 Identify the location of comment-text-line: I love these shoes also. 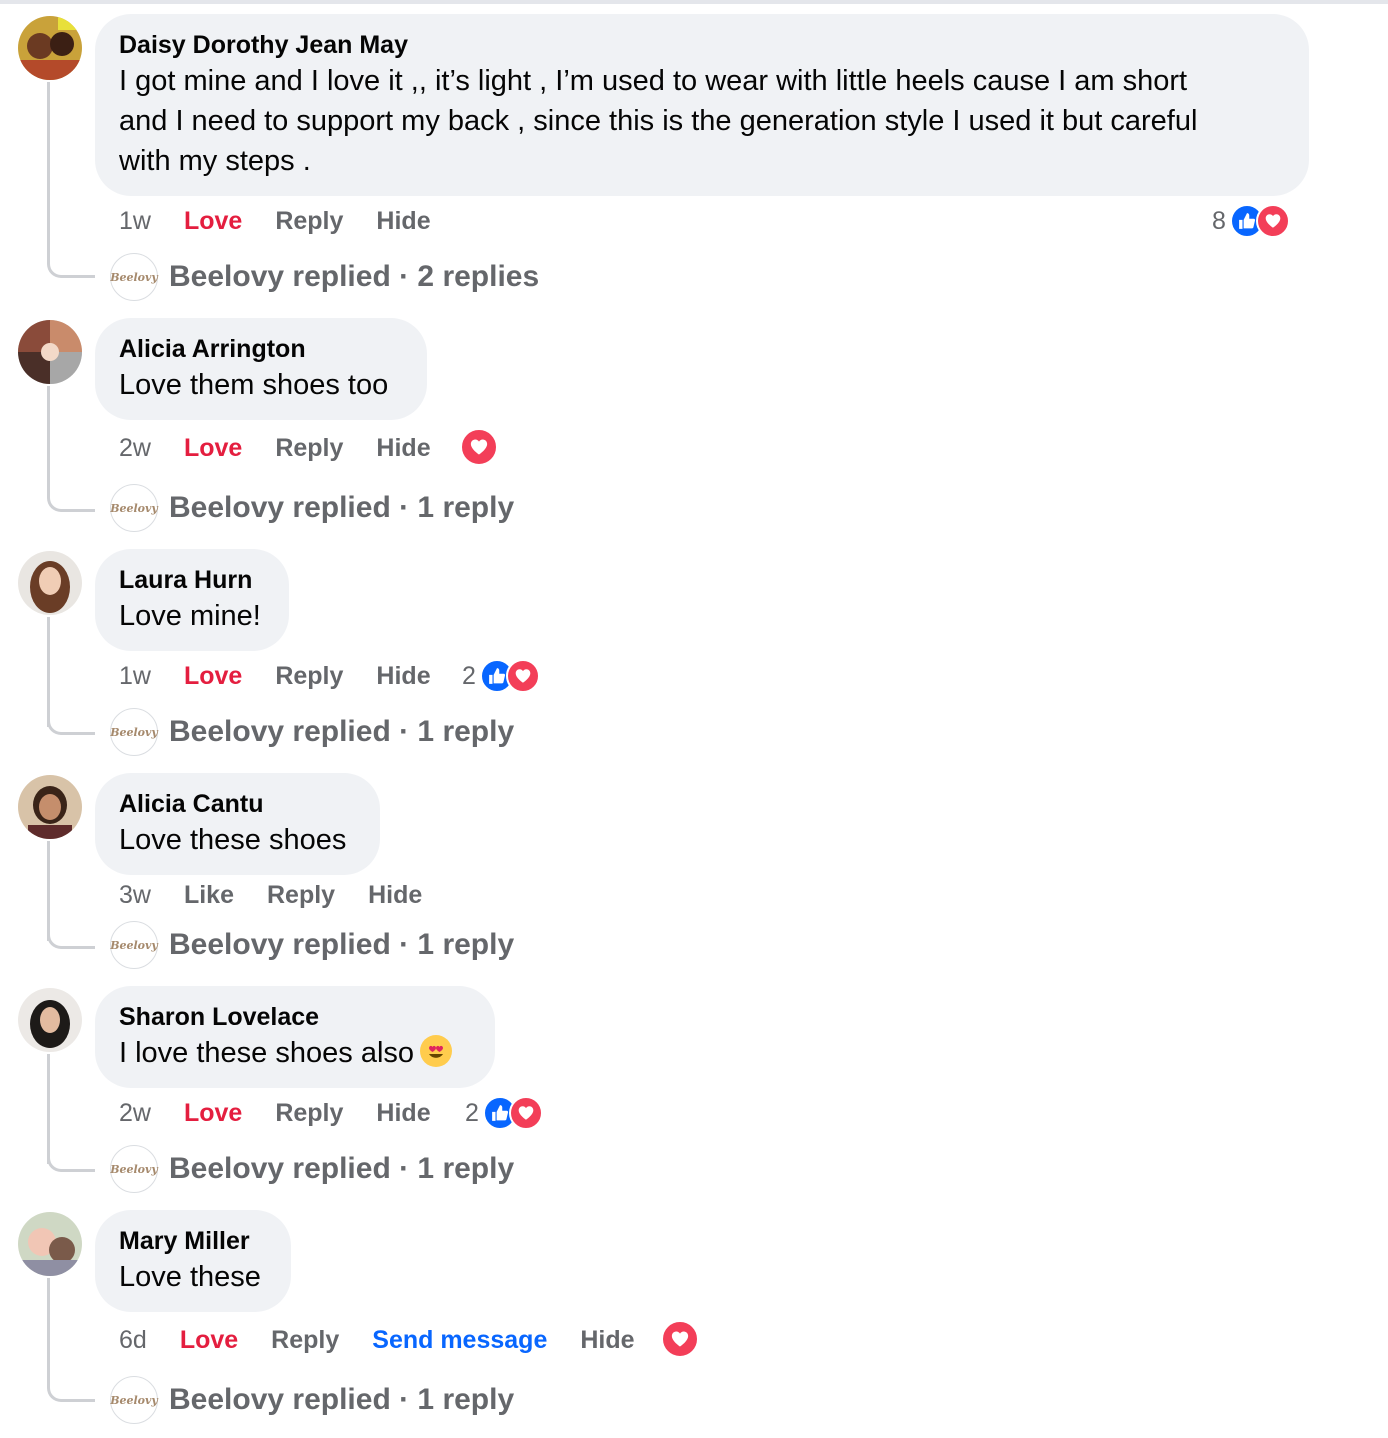
(267, 1053).